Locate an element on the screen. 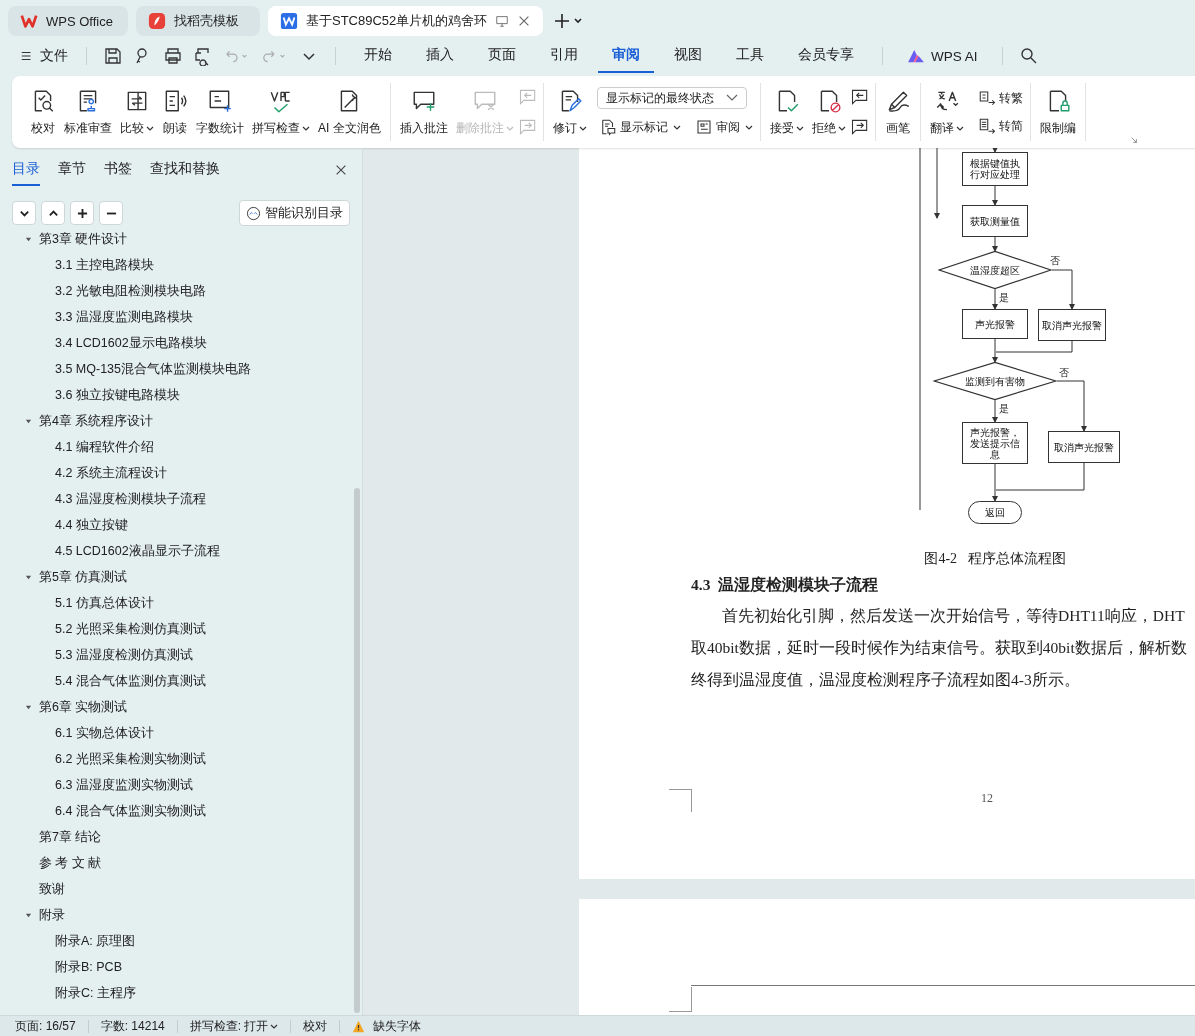  toc-item: 3.4 LCD1602显示电路模块 is located at coordinates (131, 343).